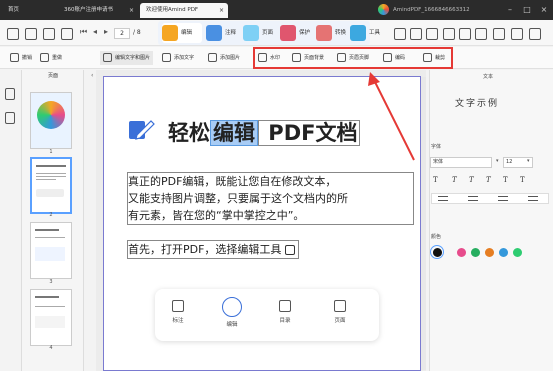 This screenshot has width=553, height=371. Describe the element at coordinates (331, 33) in the screenshot. I see `mode-convert: 转换` at that location.